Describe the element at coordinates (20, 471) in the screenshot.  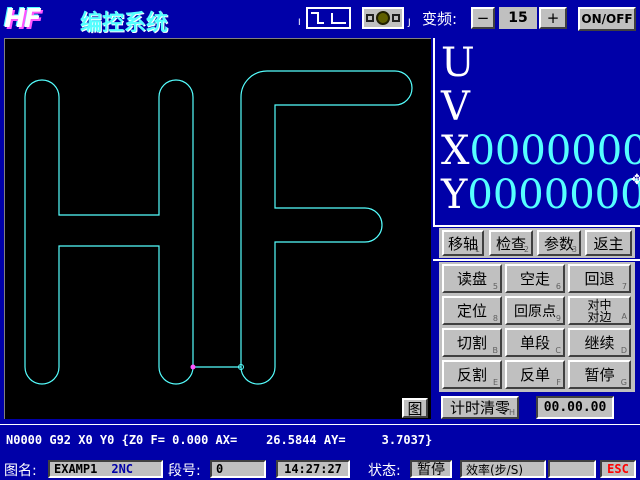
I see `file-label: 图名:` at that location.